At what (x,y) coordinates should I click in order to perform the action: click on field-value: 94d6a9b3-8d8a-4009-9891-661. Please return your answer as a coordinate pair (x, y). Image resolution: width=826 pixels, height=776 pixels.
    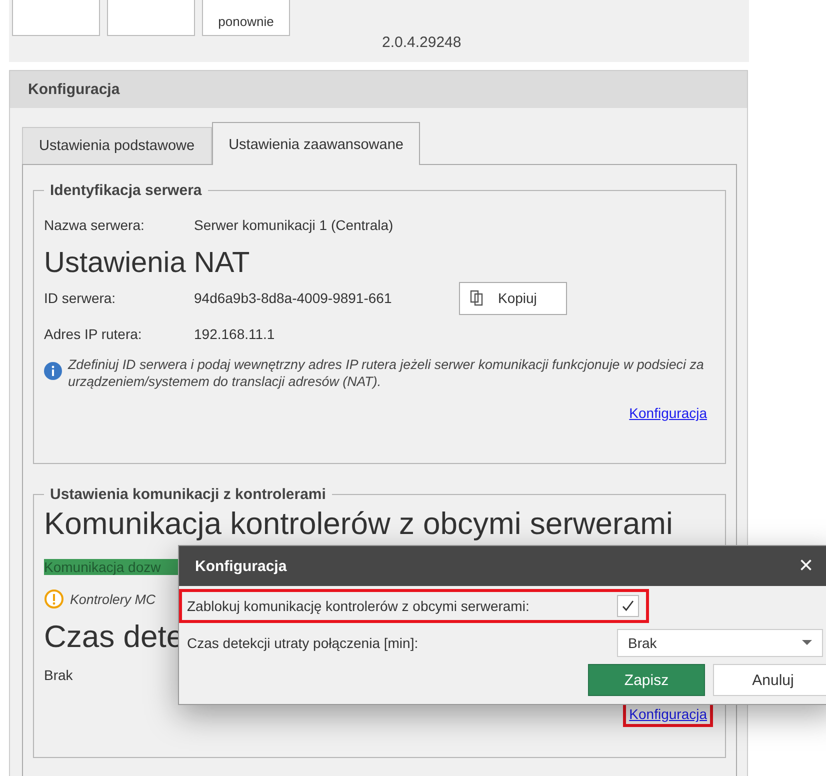
    Looking at the image, I should click on (293, 298).